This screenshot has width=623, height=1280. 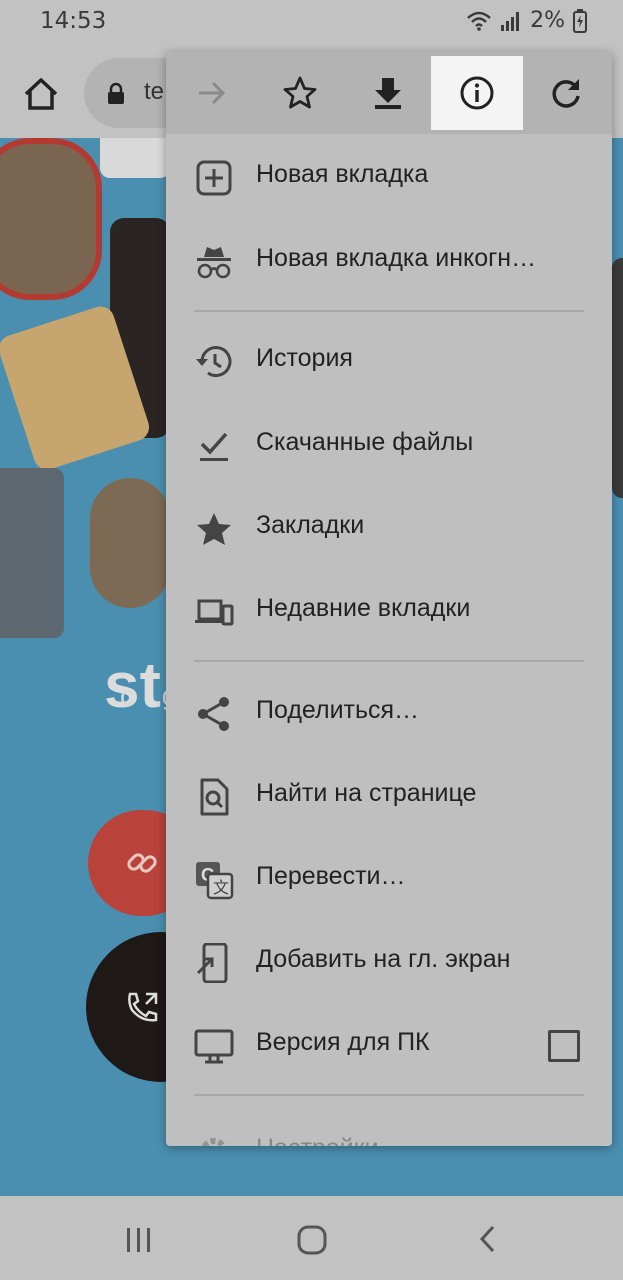 I want to click on star-outline-icon, so click(x=300, y=92).